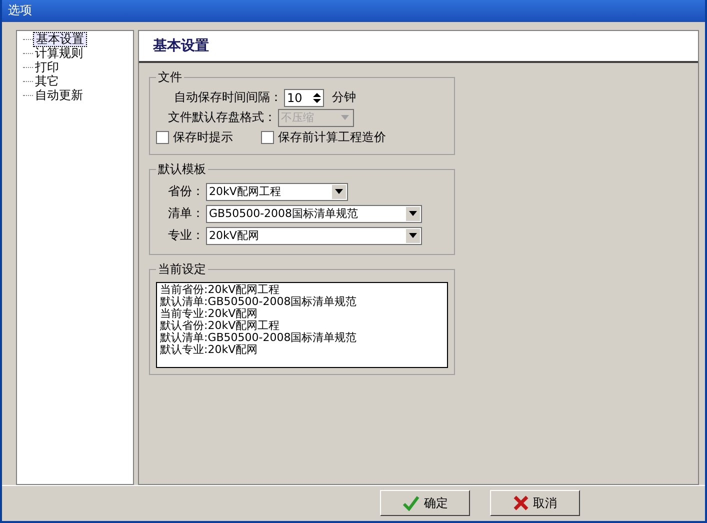 The height and width of the screenshot is (523, 707). Describe the element at coordinates (59, 53) in the screenshot. I see `nav-item: 计算规则` at that location.